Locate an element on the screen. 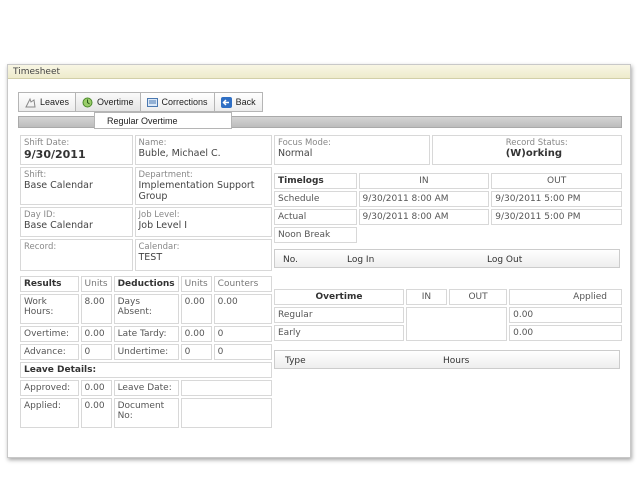  document-no-value is located at coordinates (226, 413).